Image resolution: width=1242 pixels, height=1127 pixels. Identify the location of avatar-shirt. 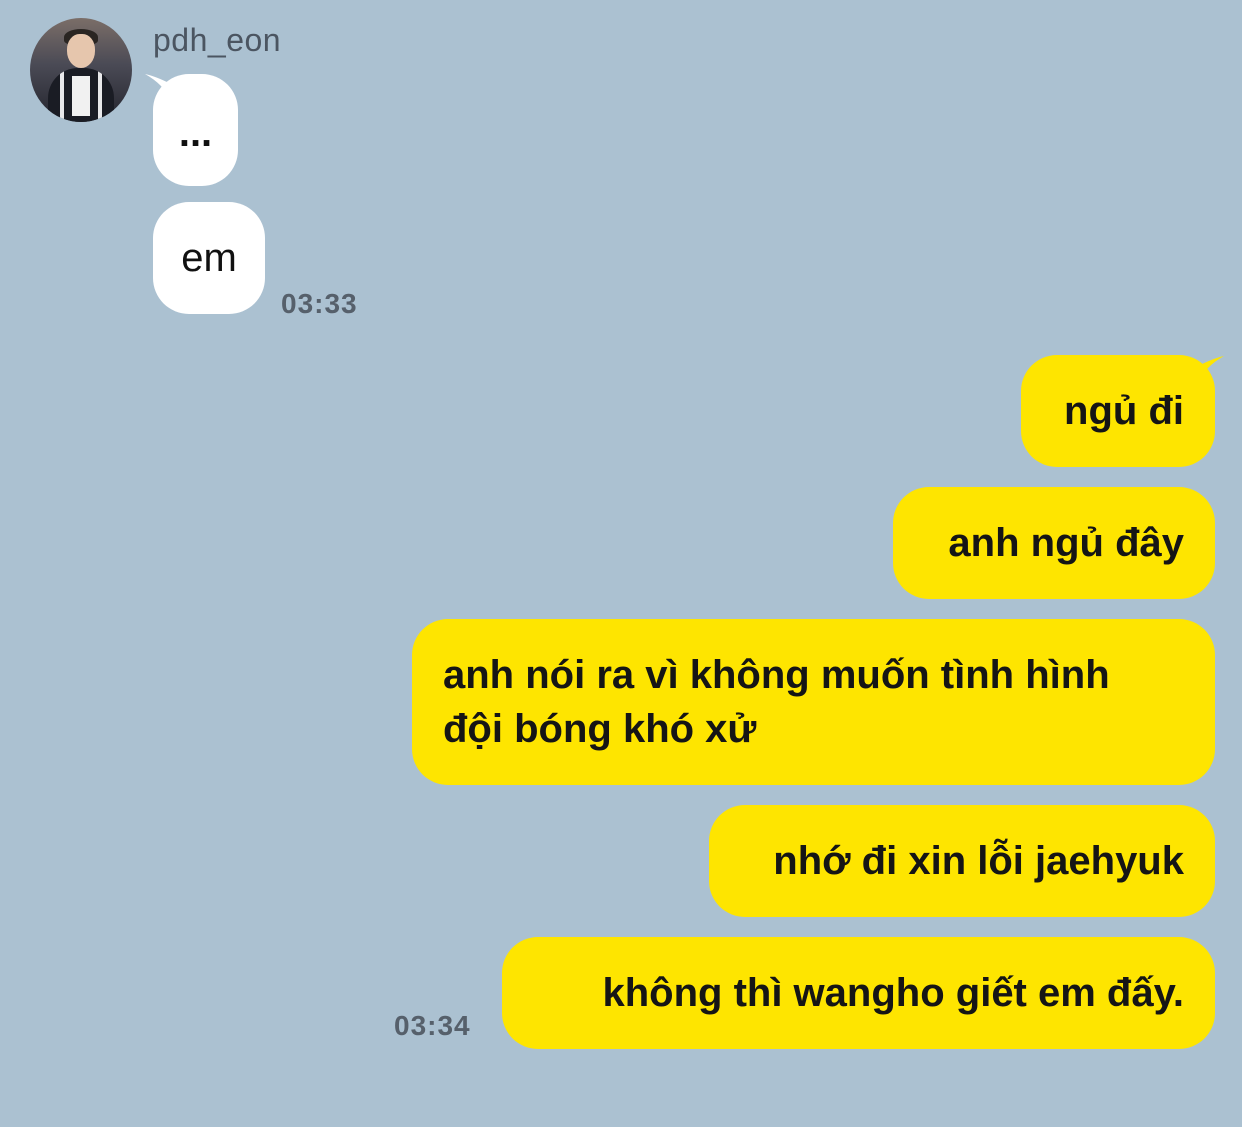
(81, 96).